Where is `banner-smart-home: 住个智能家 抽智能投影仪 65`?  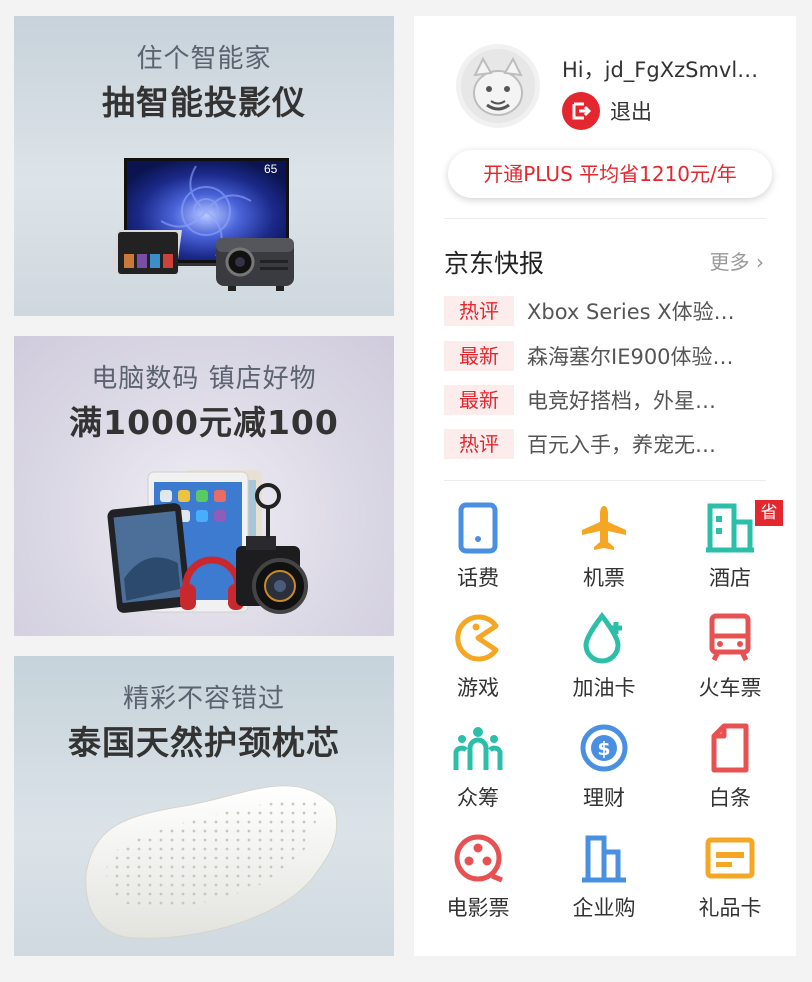 banner-smart-home: 住个智能家 抽智能投影仪 65 is located at coordinates (204, 166).